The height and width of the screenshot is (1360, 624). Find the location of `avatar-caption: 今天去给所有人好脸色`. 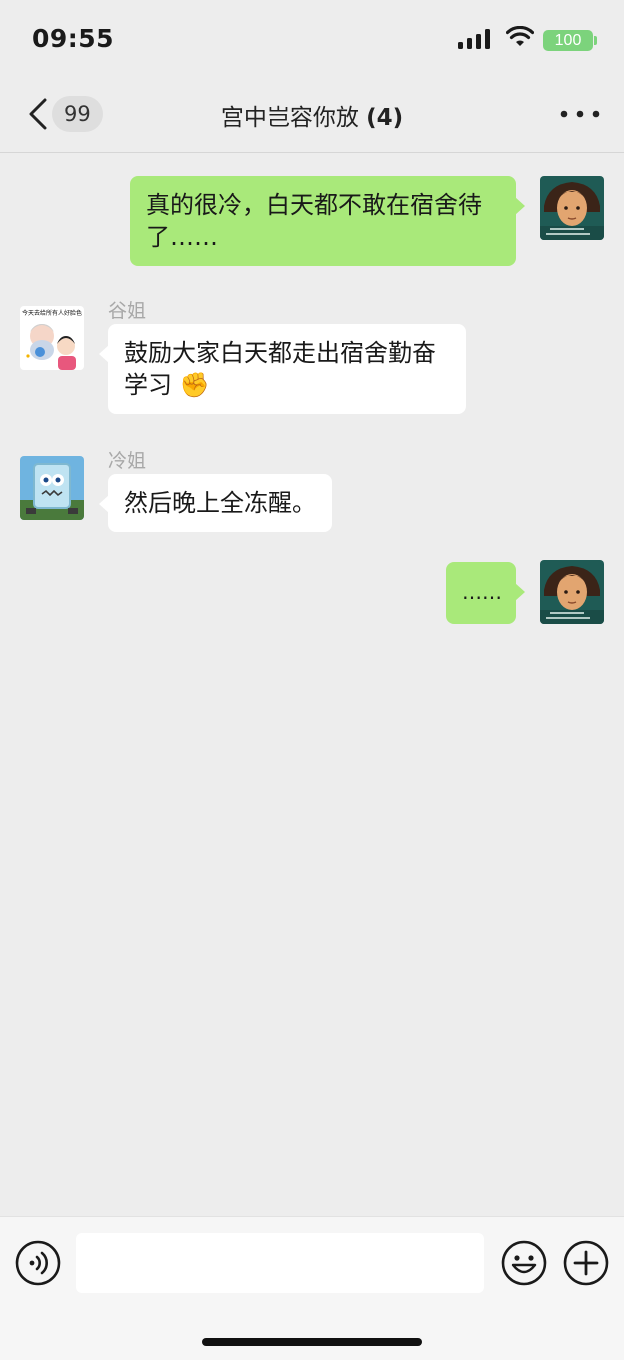

avatar-caption: 今天去给所有人好脸色 is located at coordinates (52, 313).